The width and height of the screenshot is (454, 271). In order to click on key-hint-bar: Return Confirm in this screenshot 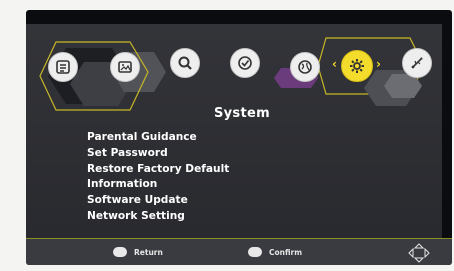, I will do `click(239, 251)`.